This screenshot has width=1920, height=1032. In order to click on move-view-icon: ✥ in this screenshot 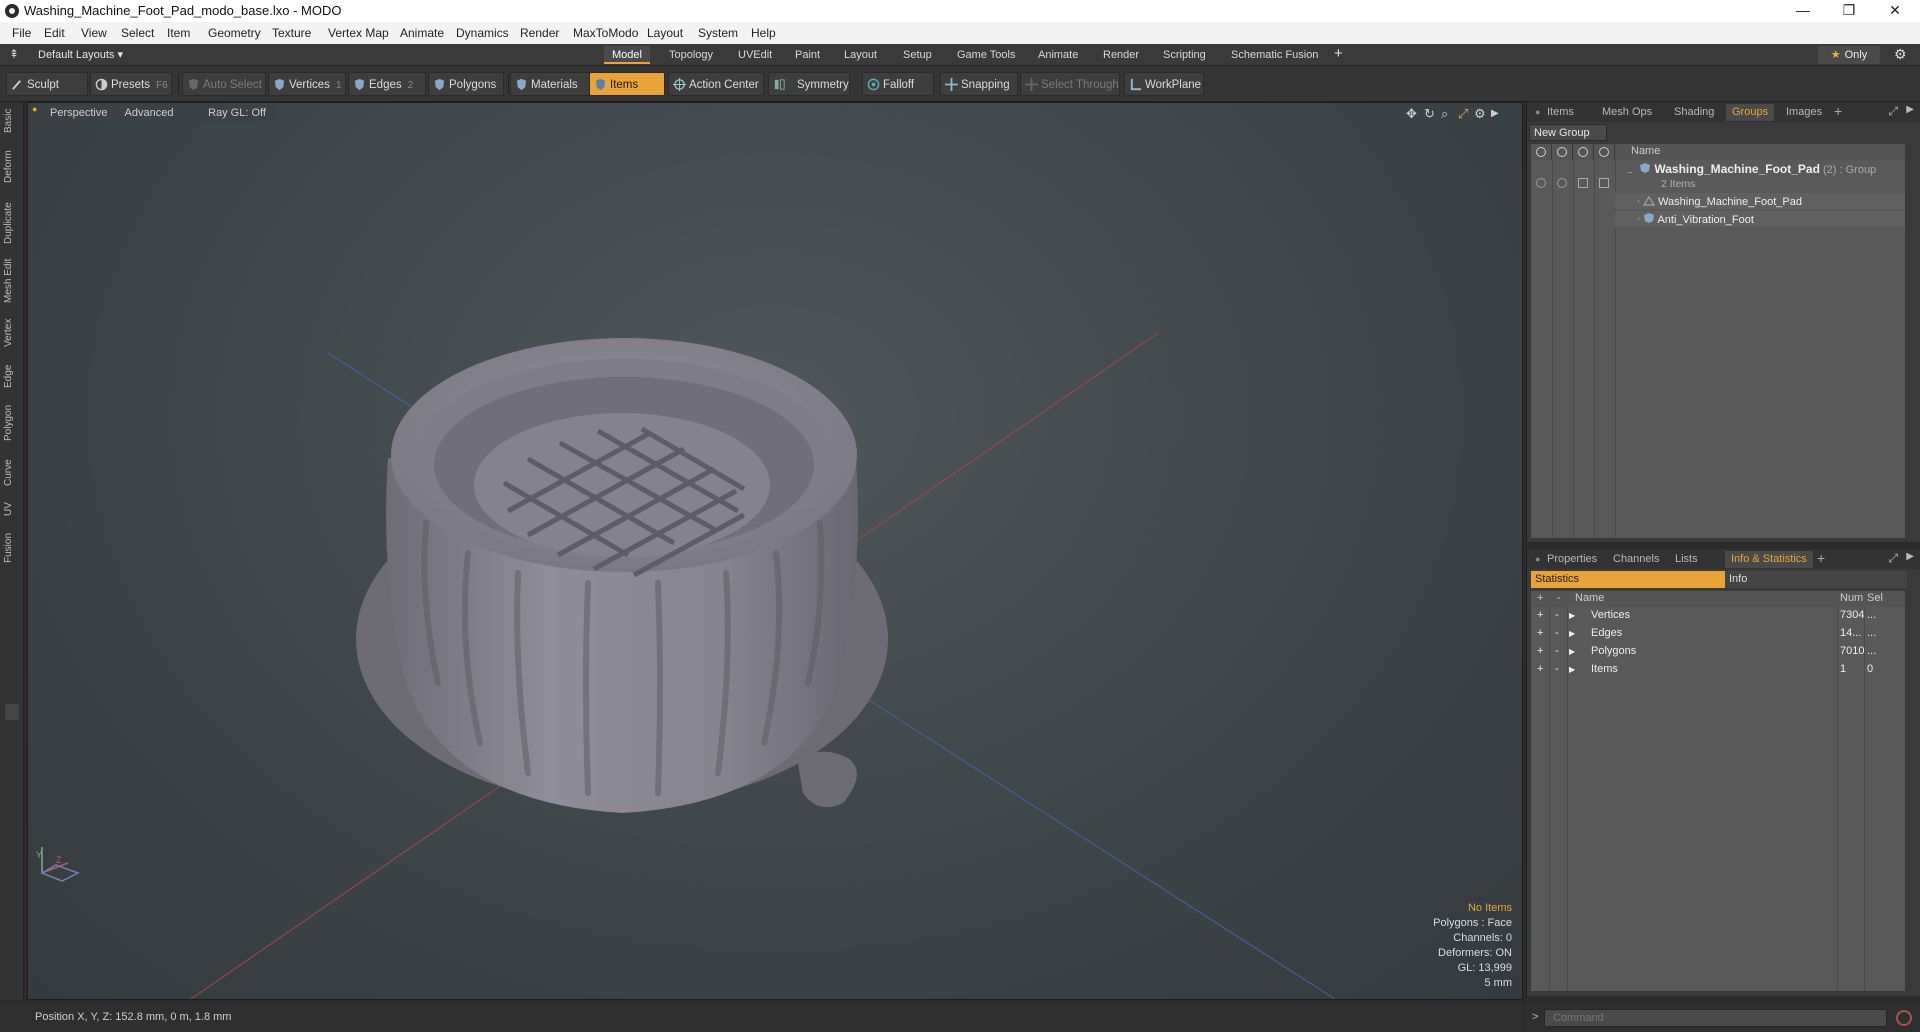, I will do `click(1411, 114)`.